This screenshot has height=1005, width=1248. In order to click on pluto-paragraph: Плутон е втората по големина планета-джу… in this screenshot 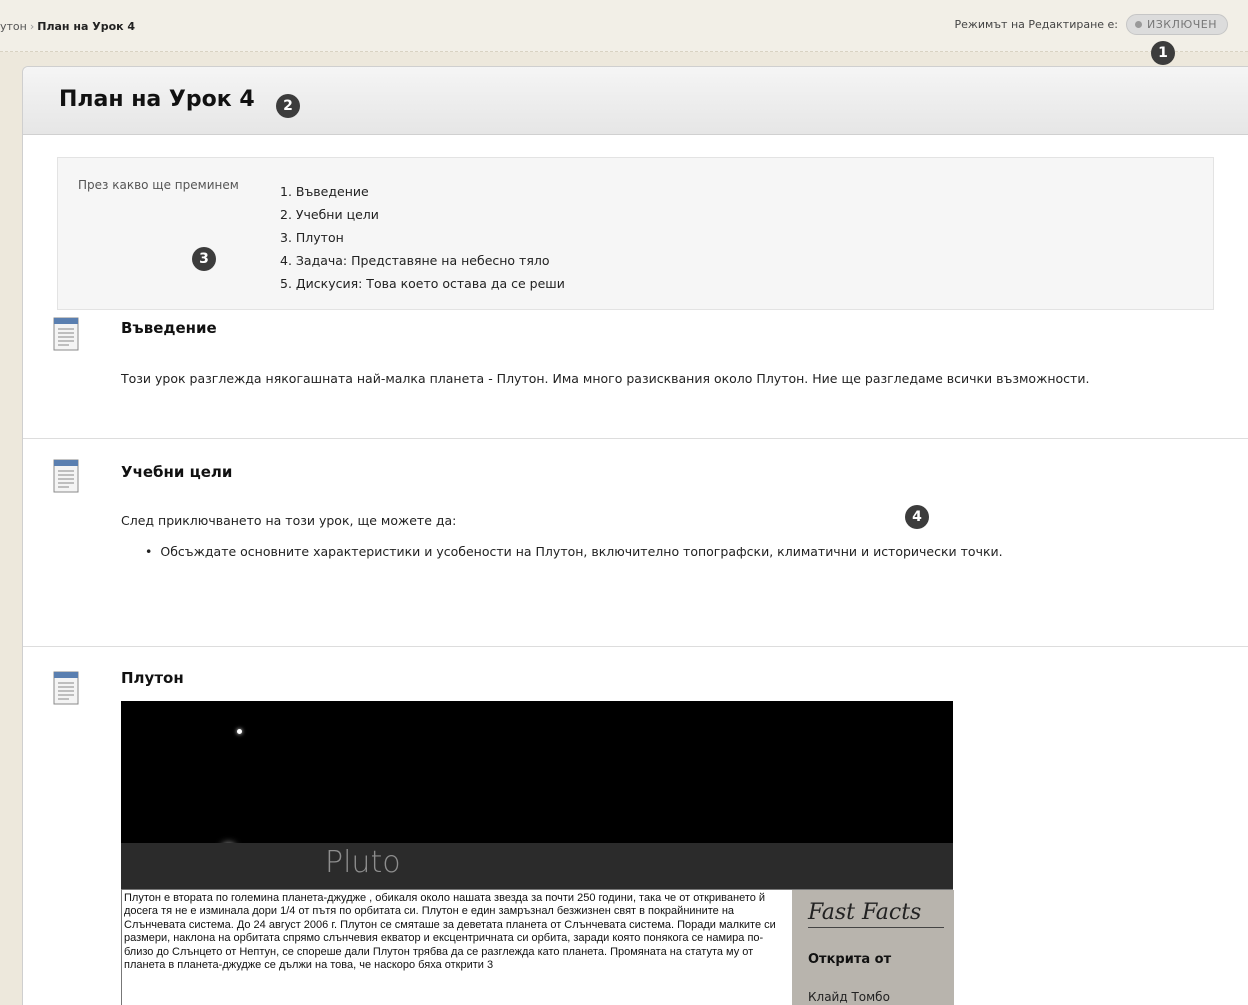, I will do `click(450, 932)`.